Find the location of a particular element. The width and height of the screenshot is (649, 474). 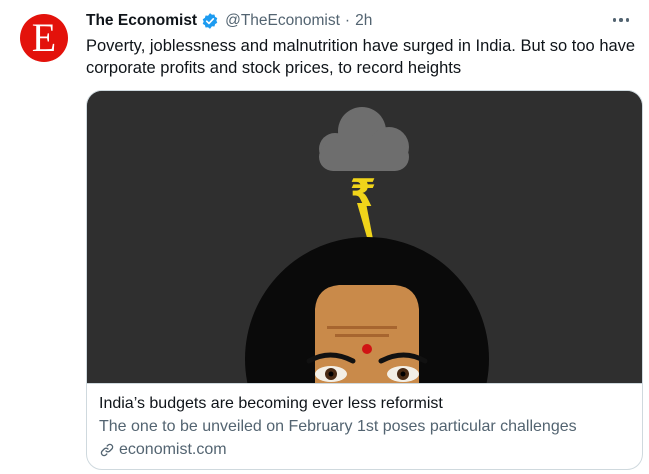

avatar-logo-letter: E is located at coordinates (44, 37).